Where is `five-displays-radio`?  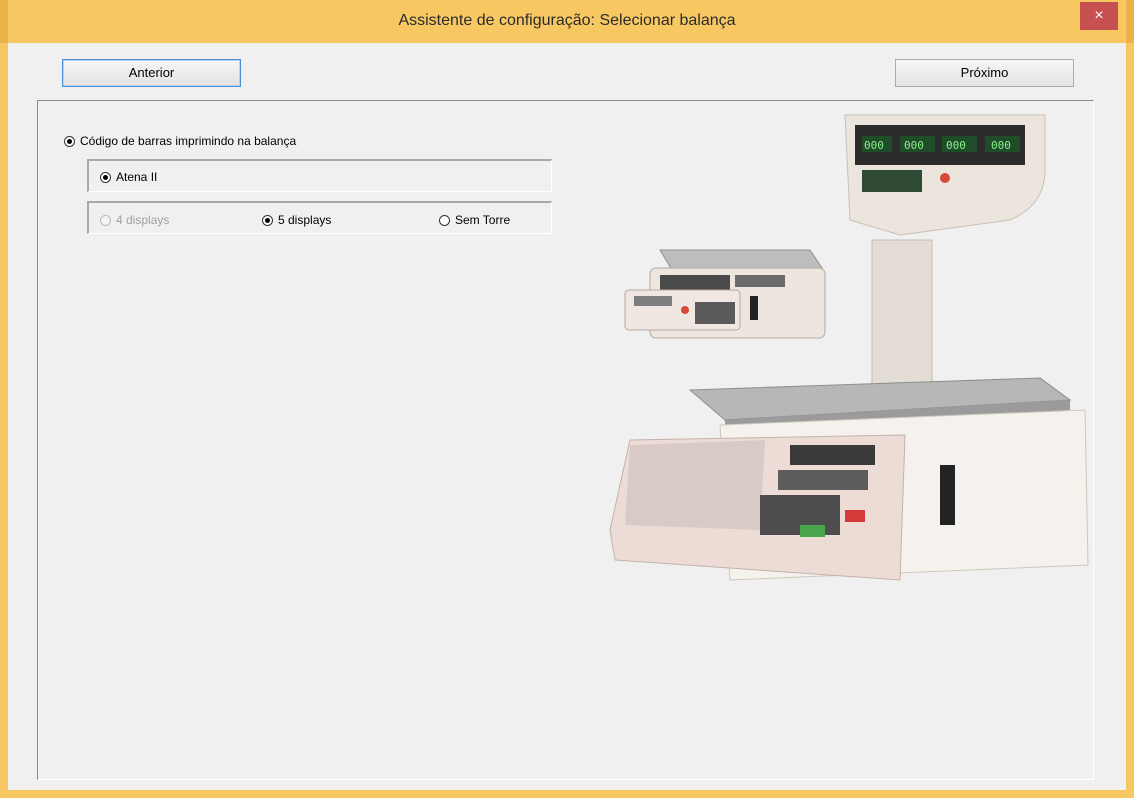
five-displays-radio is located at coordinates (267, 220).